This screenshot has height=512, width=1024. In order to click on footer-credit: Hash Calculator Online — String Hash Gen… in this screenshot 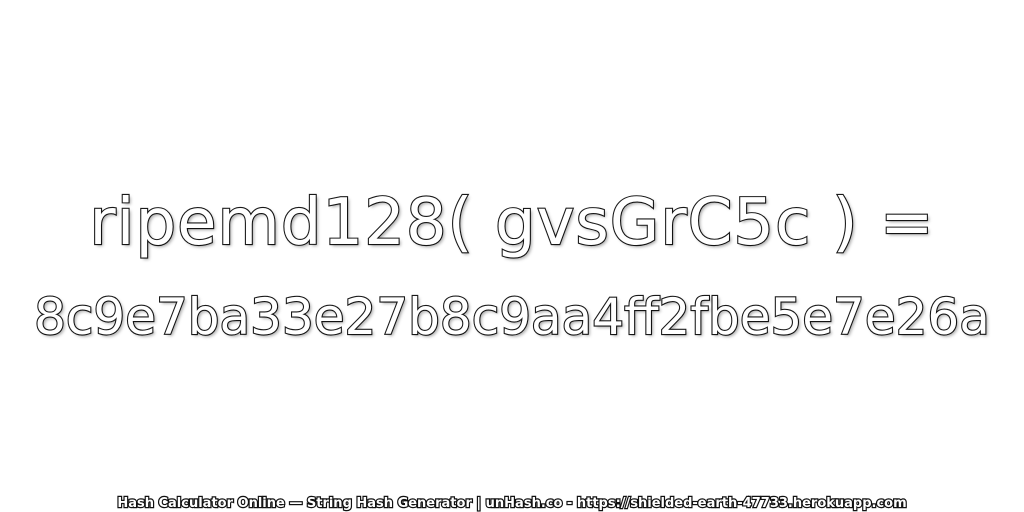, I will do `click(512, 503)`.